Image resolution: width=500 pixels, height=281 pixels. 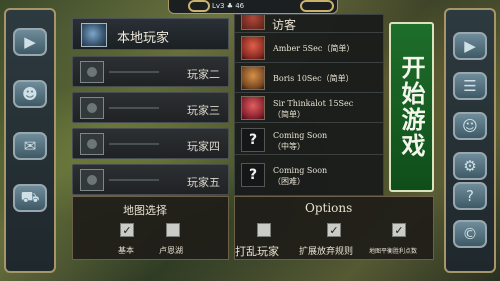 I want to click on start-game-label: 开始游戏, so click(x=411, y=107).